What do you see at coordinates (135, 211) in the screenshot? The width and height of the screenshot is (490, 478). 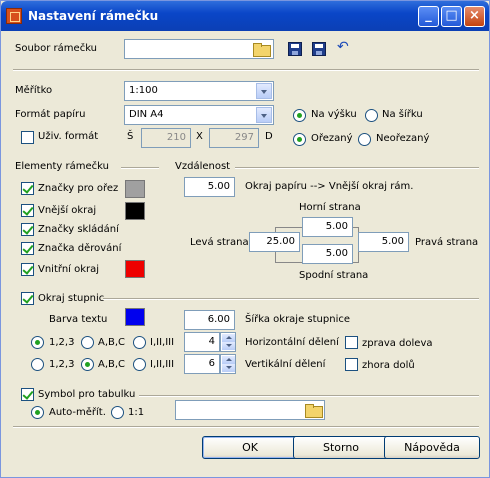 I see `outer-edge-color` at bounding box center [135, 211].